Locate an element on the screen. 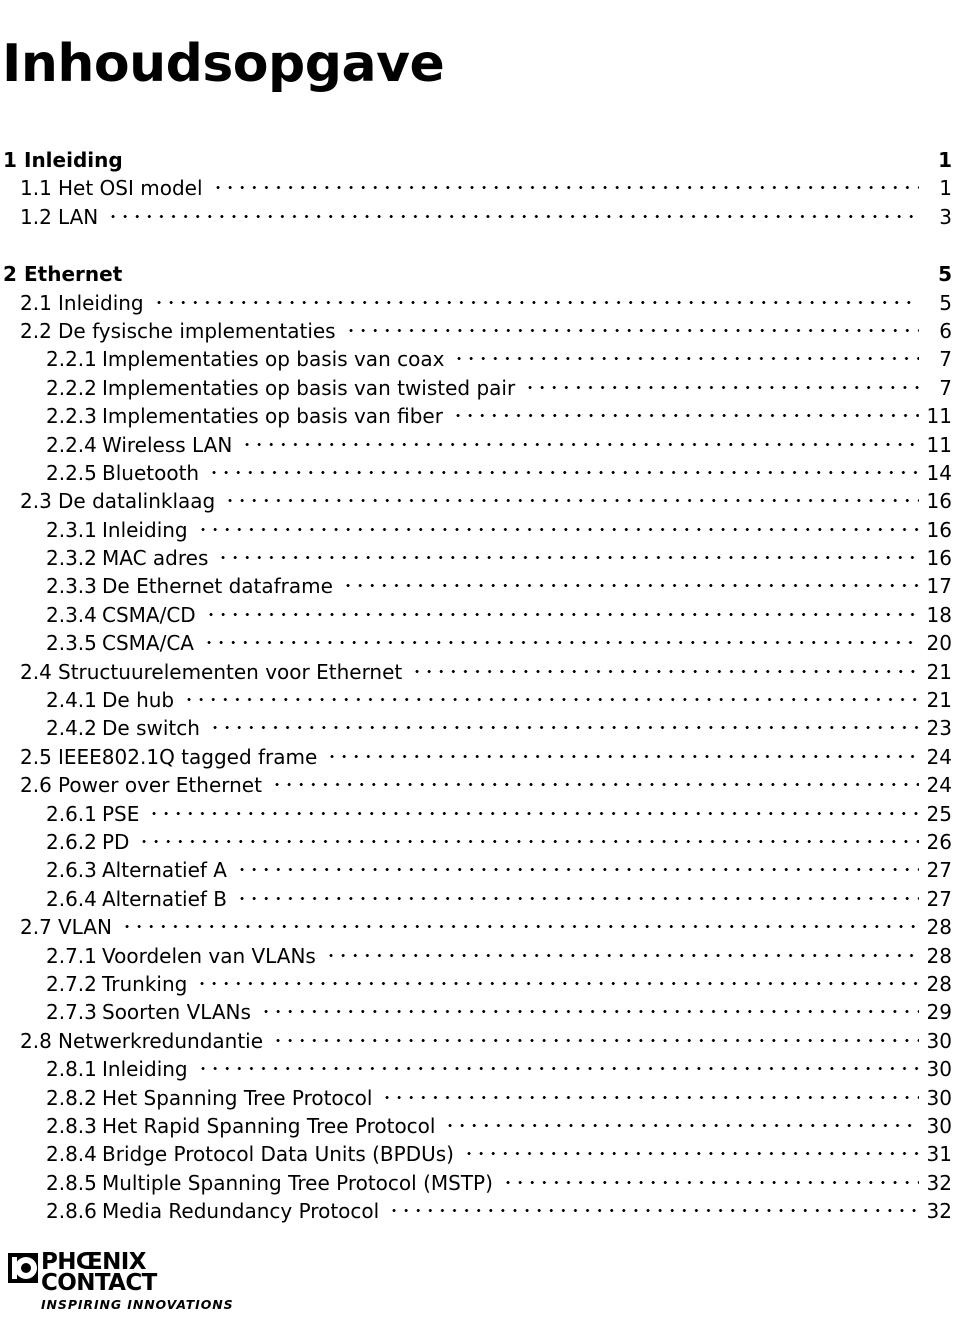  phoenix-contact-logo: PHŒNIX CONTACT INSPIRING INNOVATIONS is located at coordinates (128, 1281).